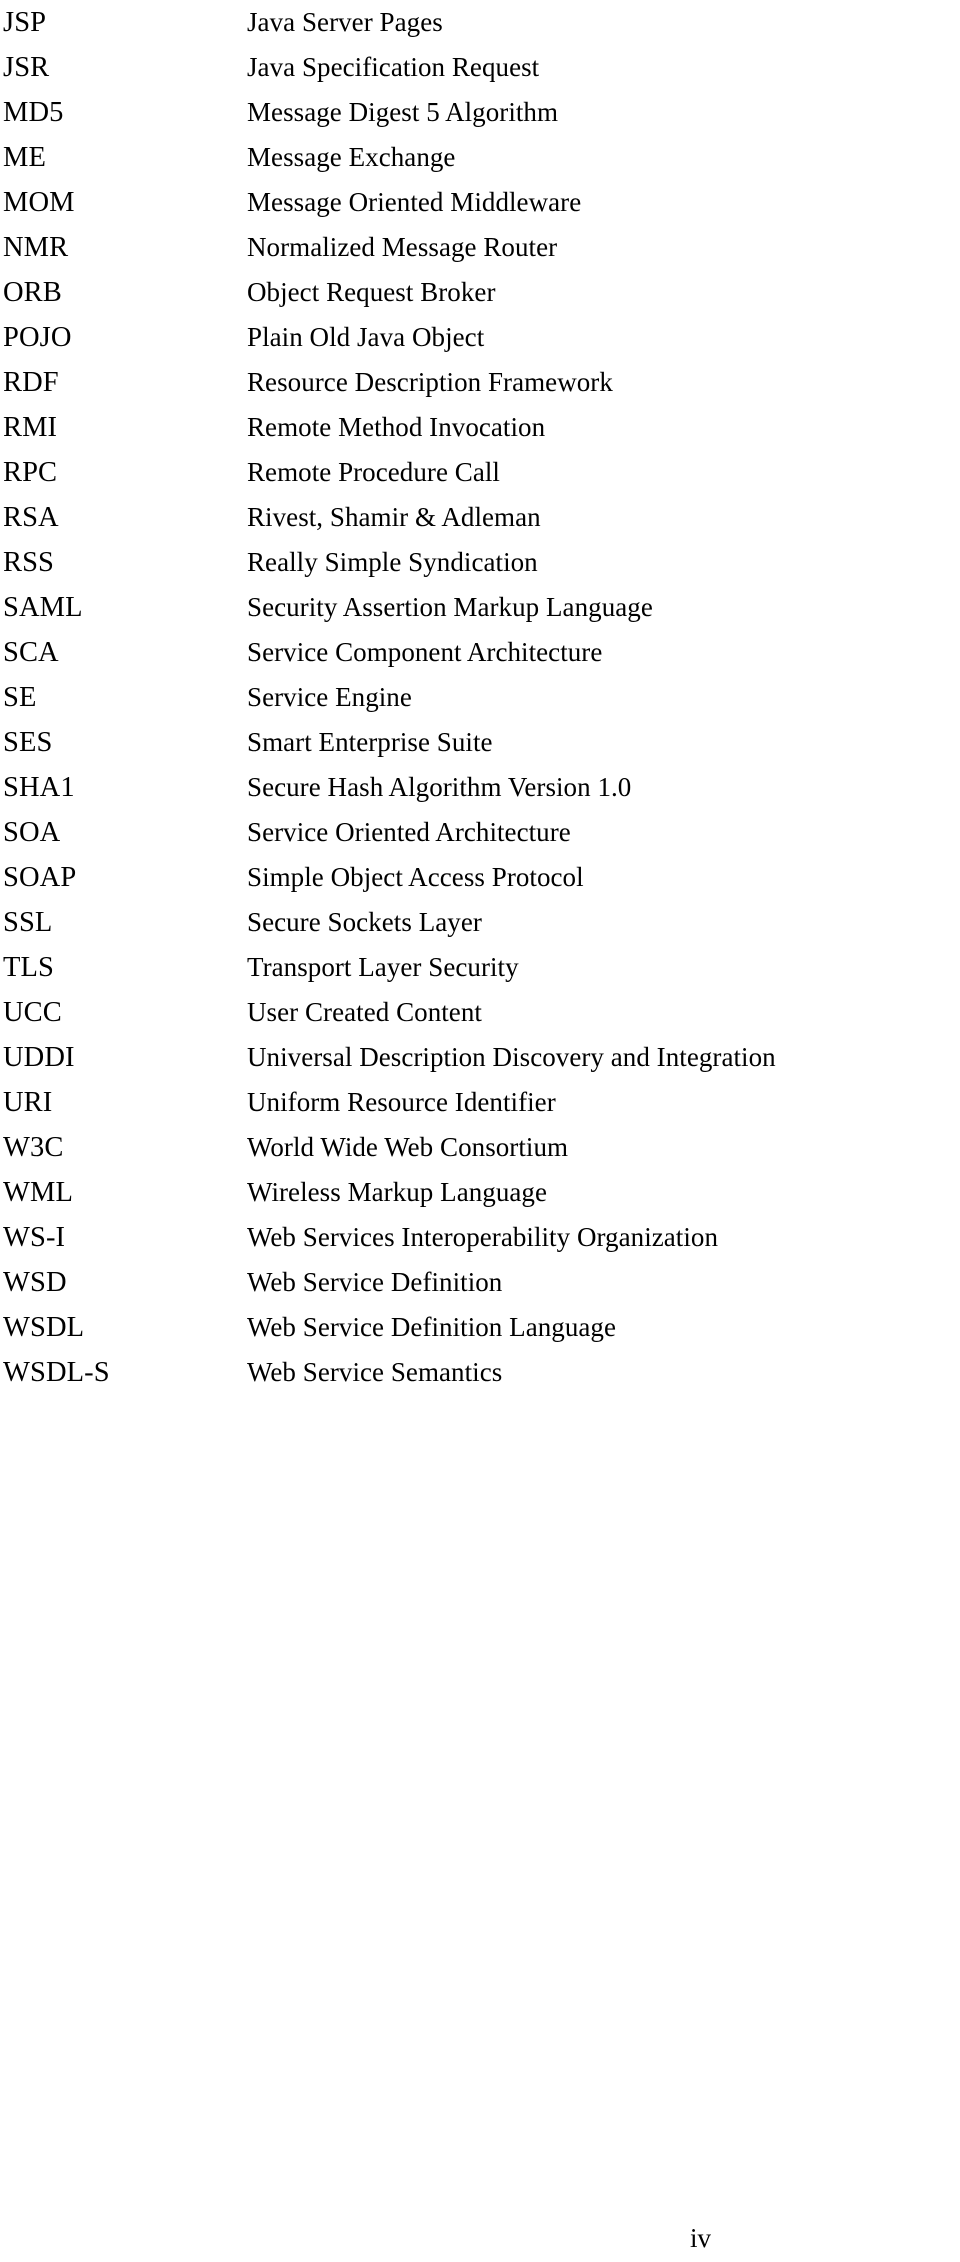  I want to click on abbreviation-definition: Message Exchange, so click(351, 157).